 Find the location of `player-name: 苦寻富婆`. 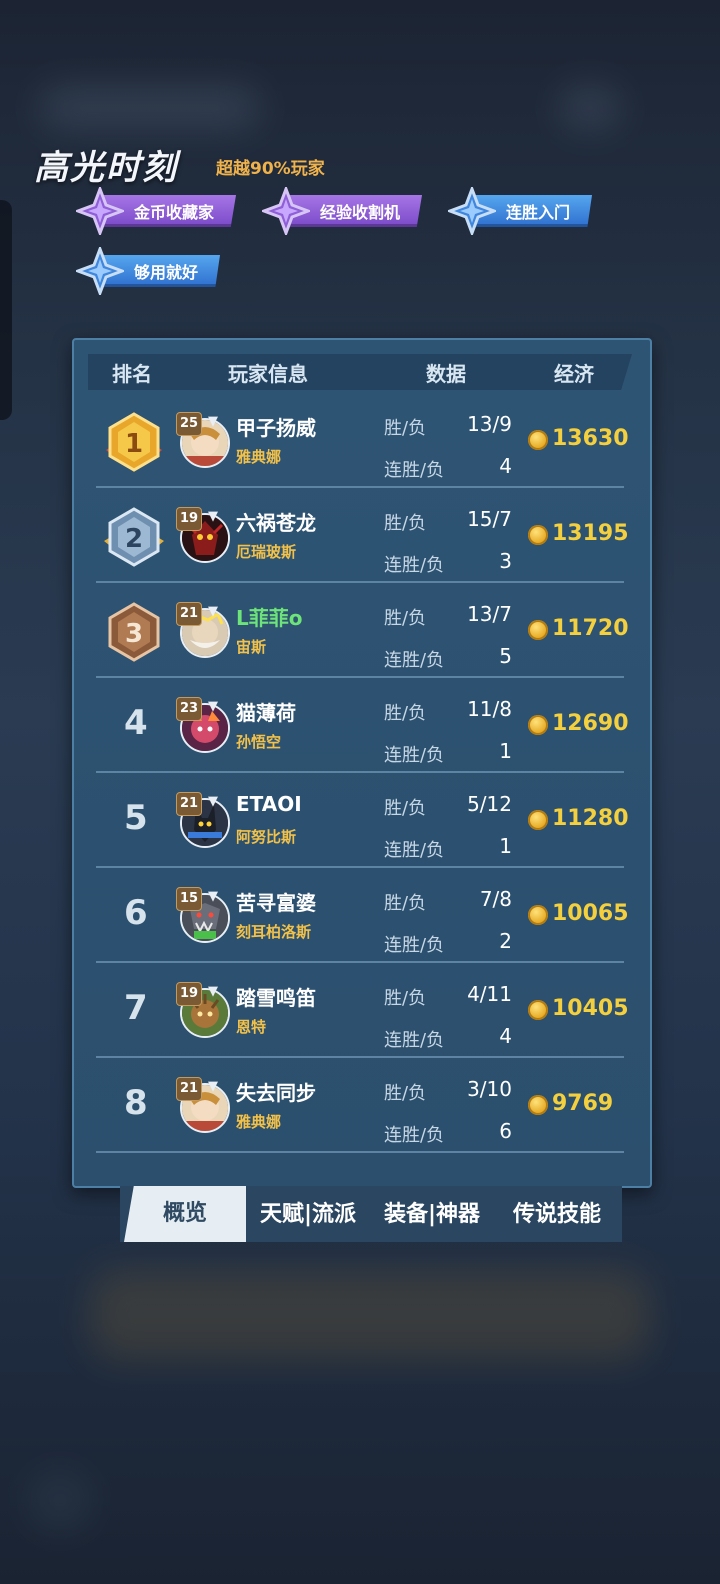

player-name: 苦寻富婆 is located at coordinates (276, 903).